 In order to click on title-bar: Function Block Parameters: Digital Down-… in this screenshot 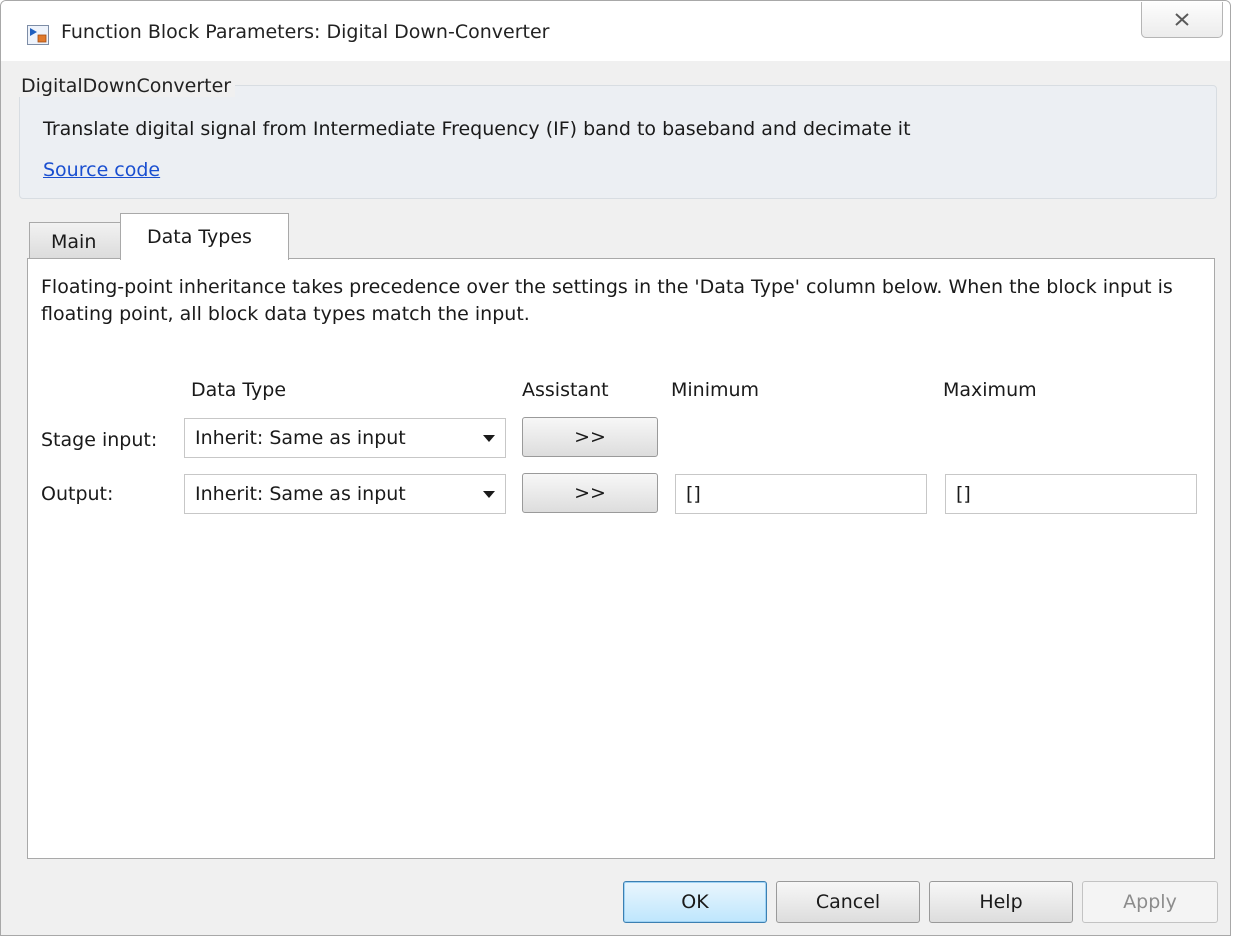, I will do `click(615, 31)`.